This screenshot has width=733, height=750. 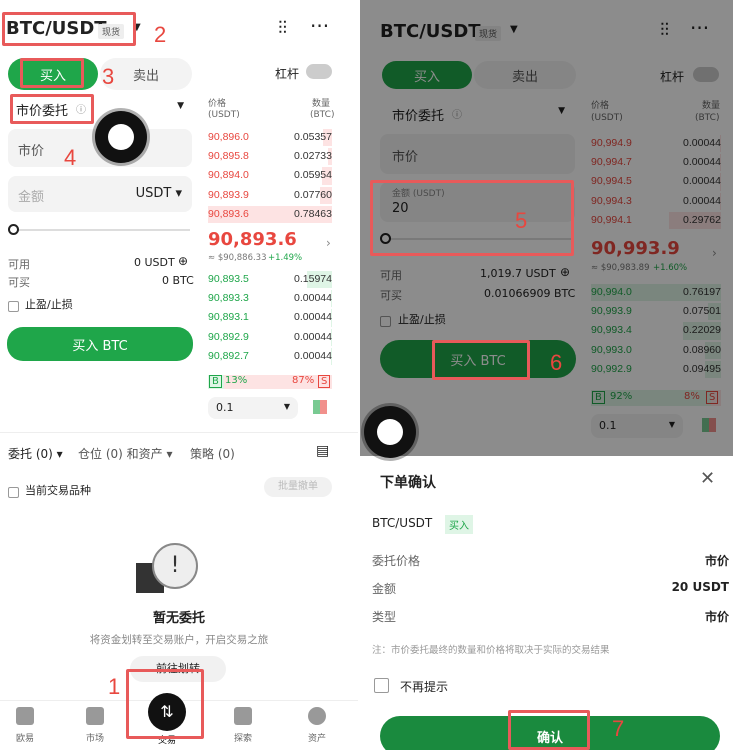 What do you see at coordinates (49, 304) in the screenshot?
I see `tpsl-label: 止盈/止损` at bounding box center [49, 304].